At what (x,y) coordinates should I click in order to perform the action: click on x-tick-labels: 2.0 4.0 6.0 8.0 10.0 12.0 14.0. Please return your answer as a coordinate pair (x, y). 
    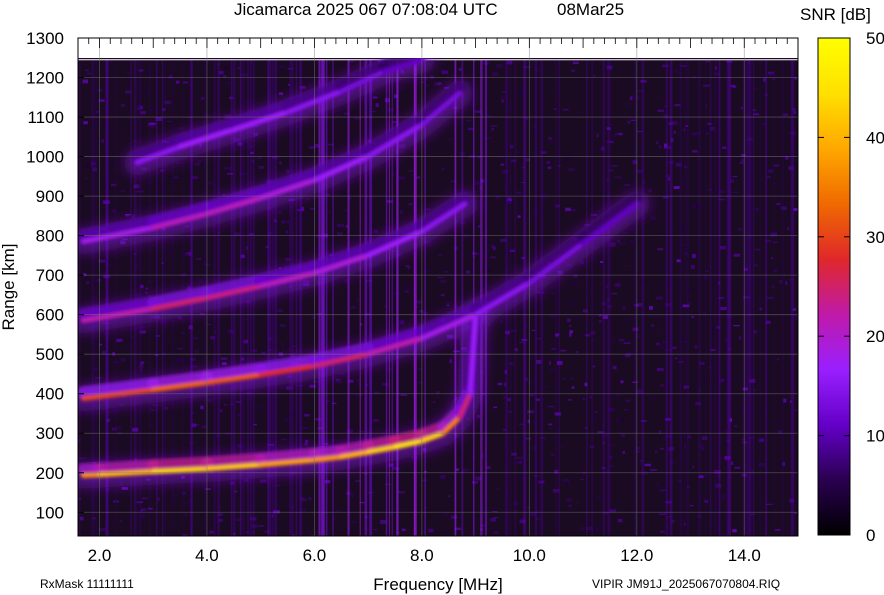
    Looking at the image, I should click on (424, 555).